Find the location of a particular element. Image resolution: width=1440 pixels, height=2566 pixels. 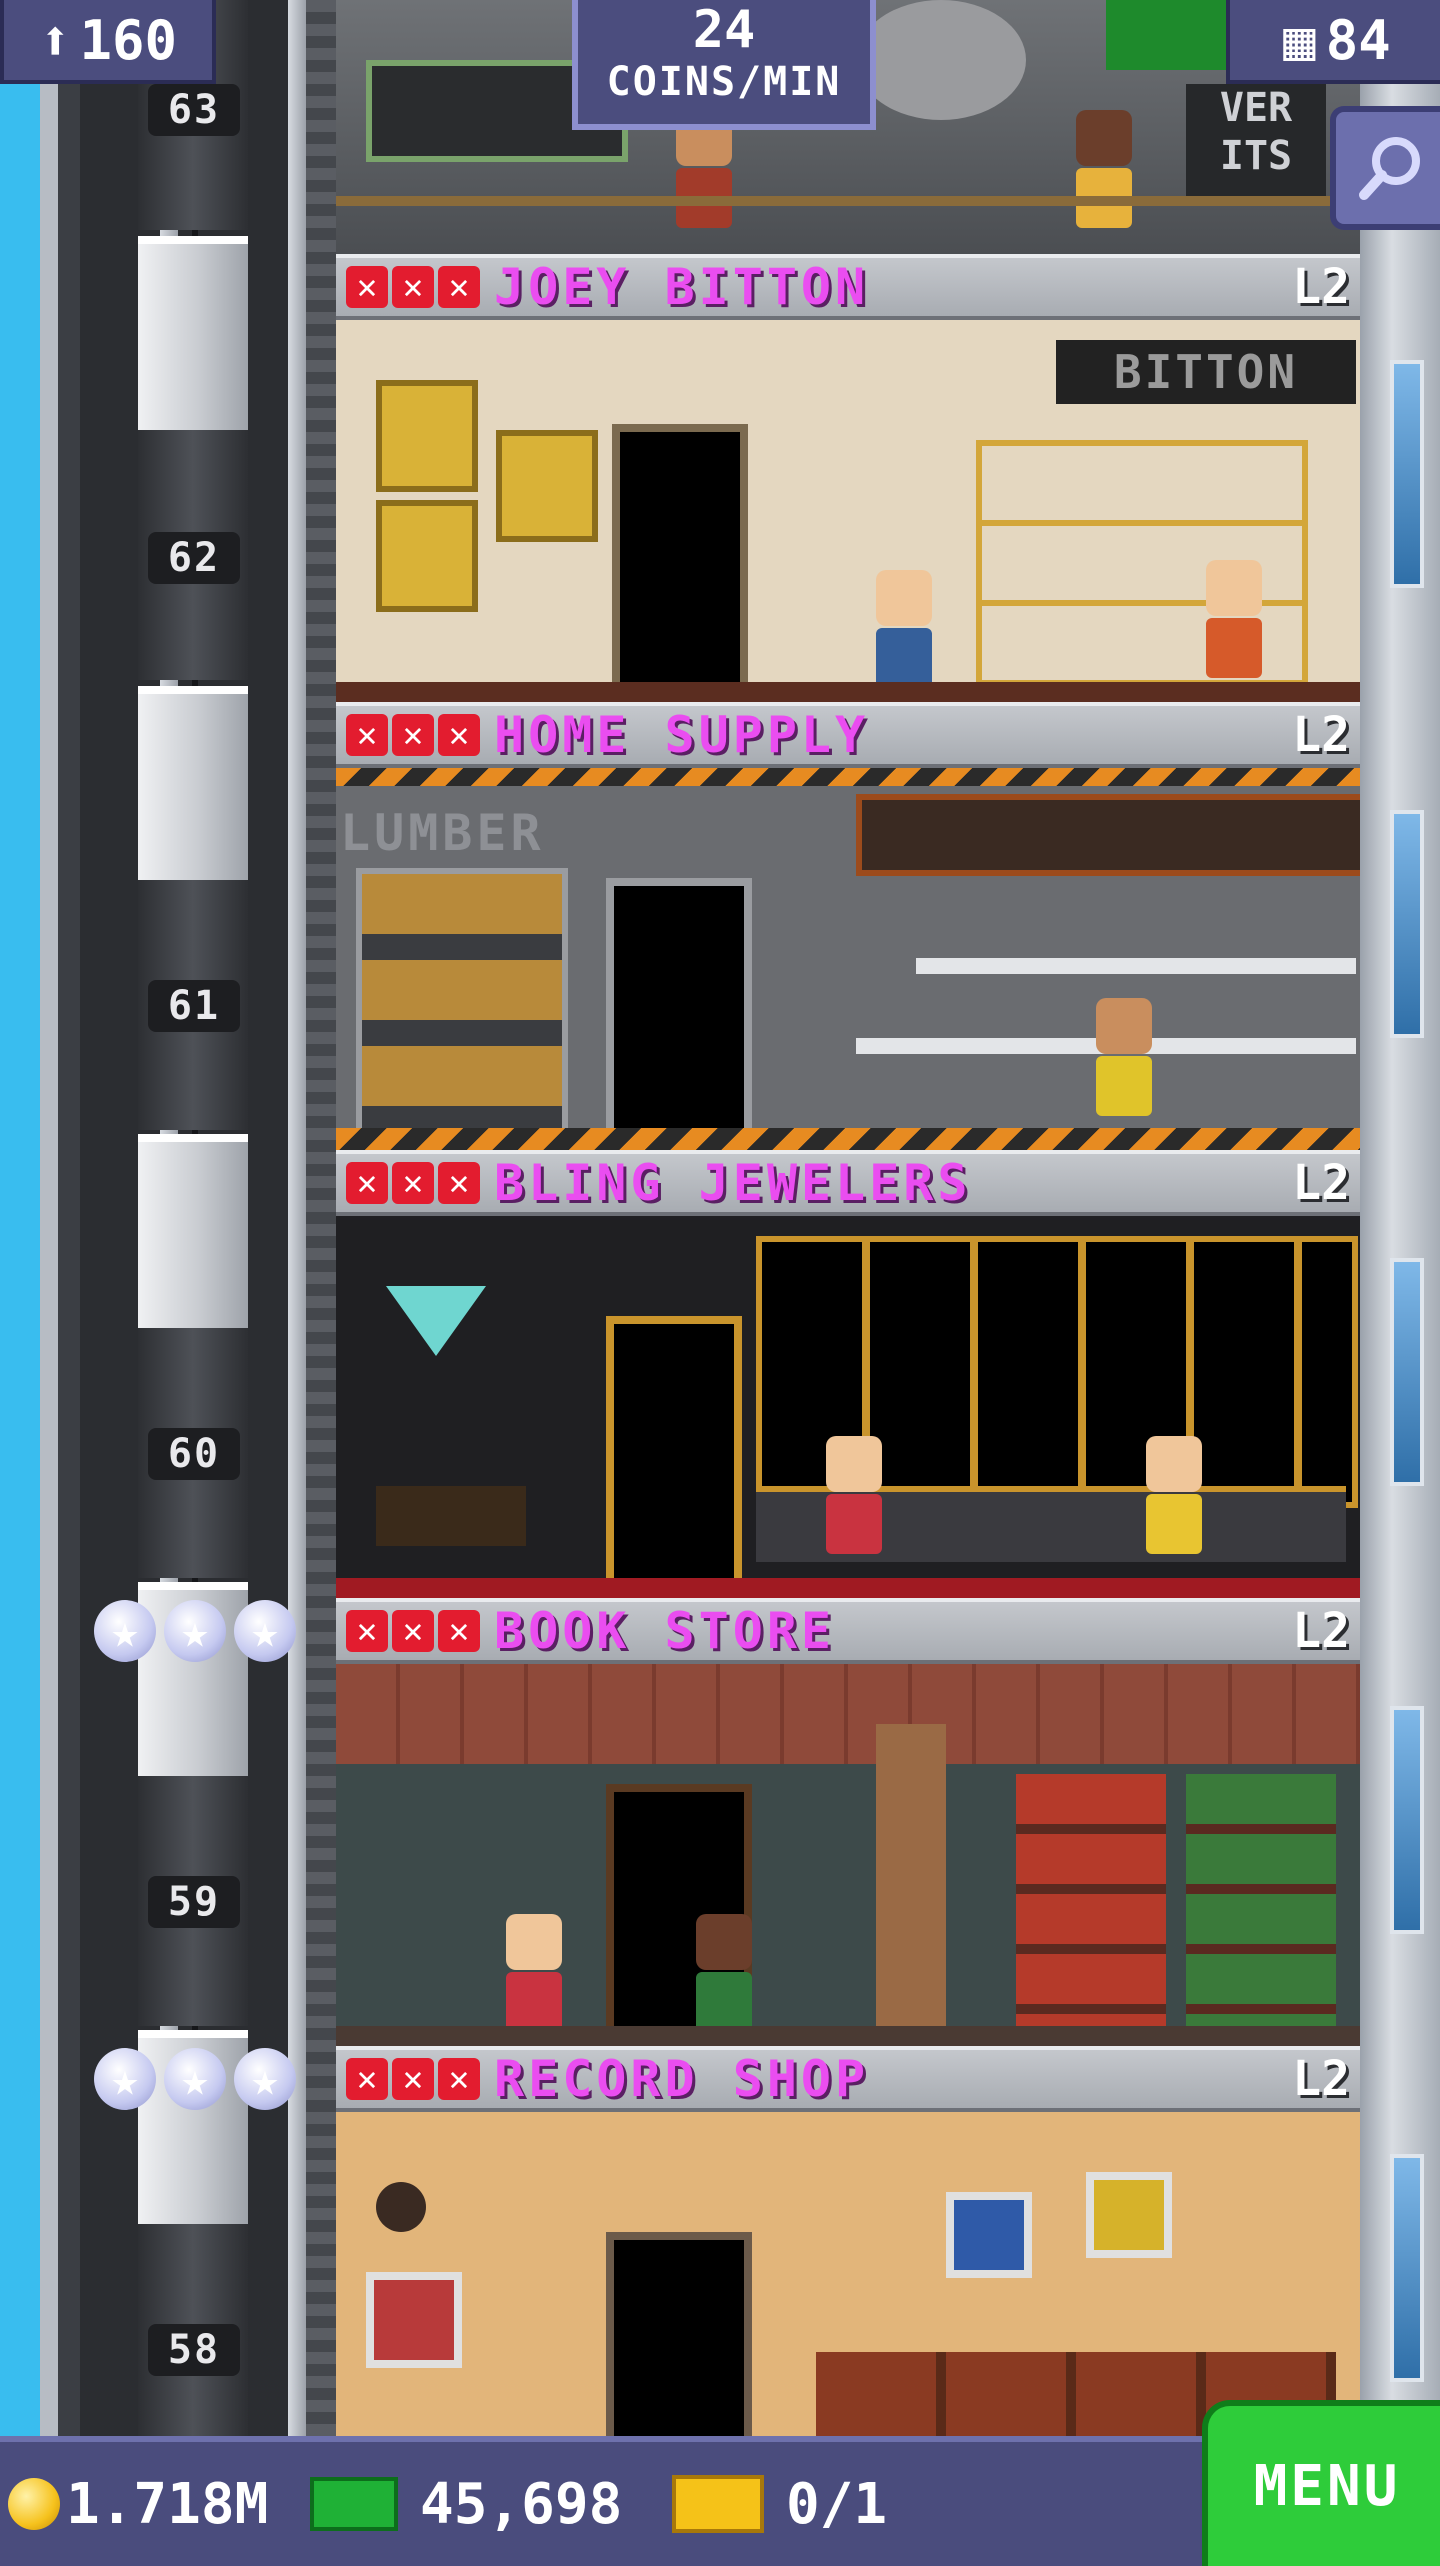

floor-home-supply: ✕ ✕ ✕ HOME SUPPLY L2 LUMBER is located at coordinates (848, 926).